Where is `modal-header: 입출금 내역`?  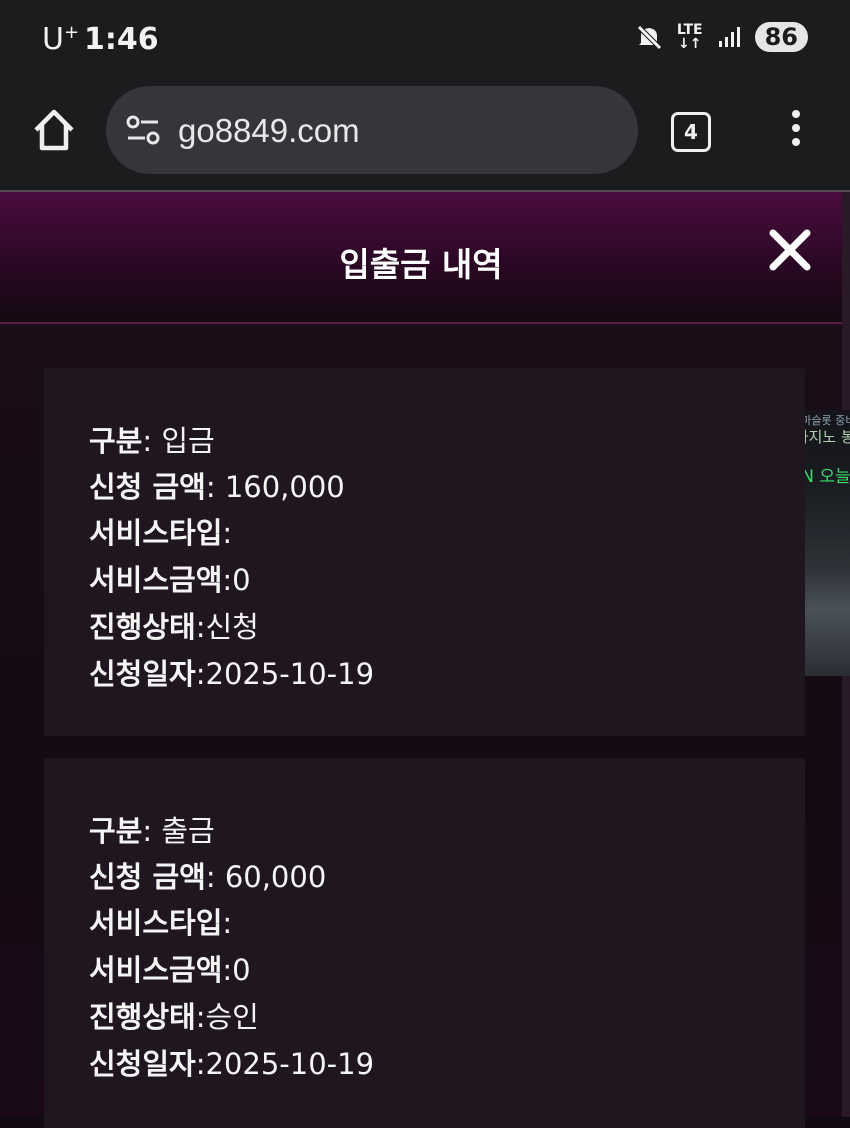 modal-header: 입출금 내역 is located at coordinates (421, 258).